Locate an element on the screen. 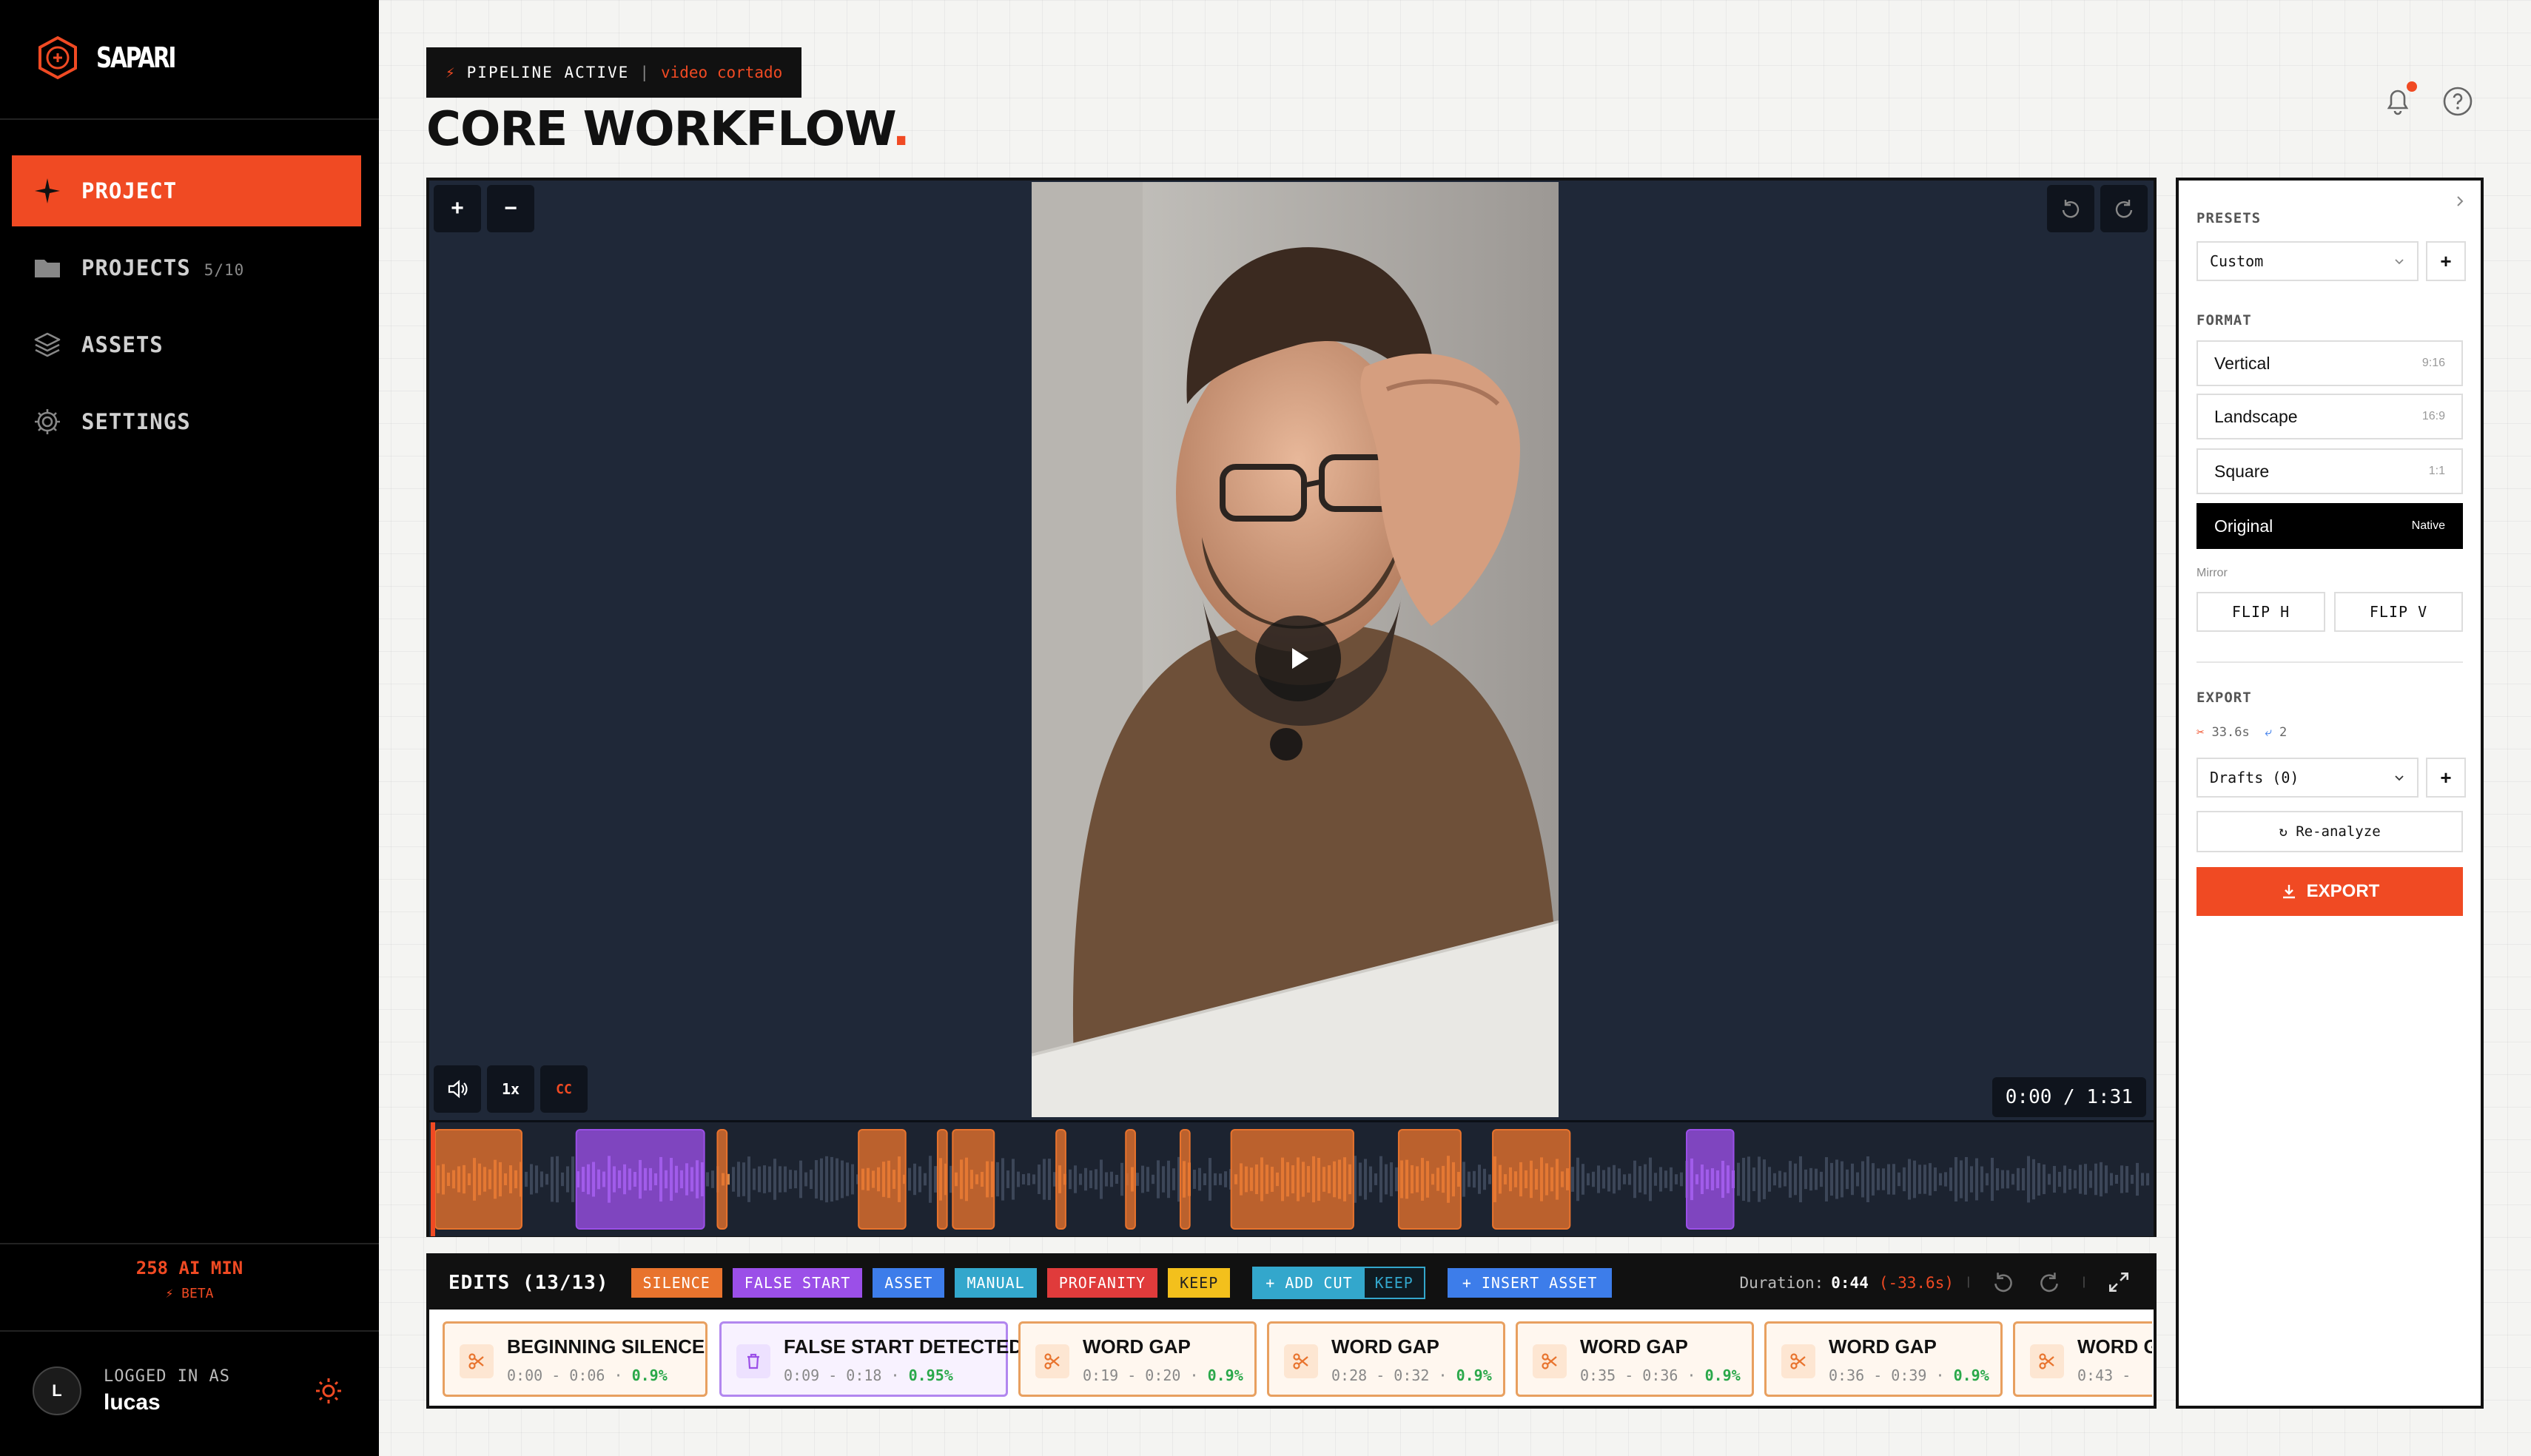 The width and height of the screenshot is (2531, 1456). sidebar-item-settings: SETTINGS is located at coordinates (186, 421).